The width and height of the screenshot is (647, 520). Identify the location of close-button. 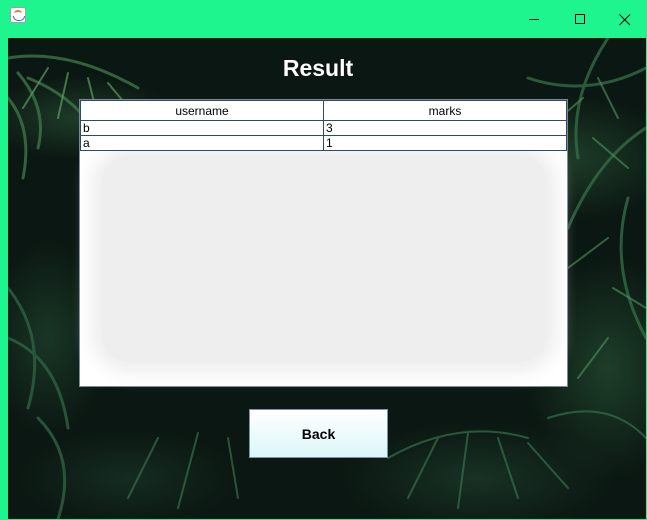
(624, 19).